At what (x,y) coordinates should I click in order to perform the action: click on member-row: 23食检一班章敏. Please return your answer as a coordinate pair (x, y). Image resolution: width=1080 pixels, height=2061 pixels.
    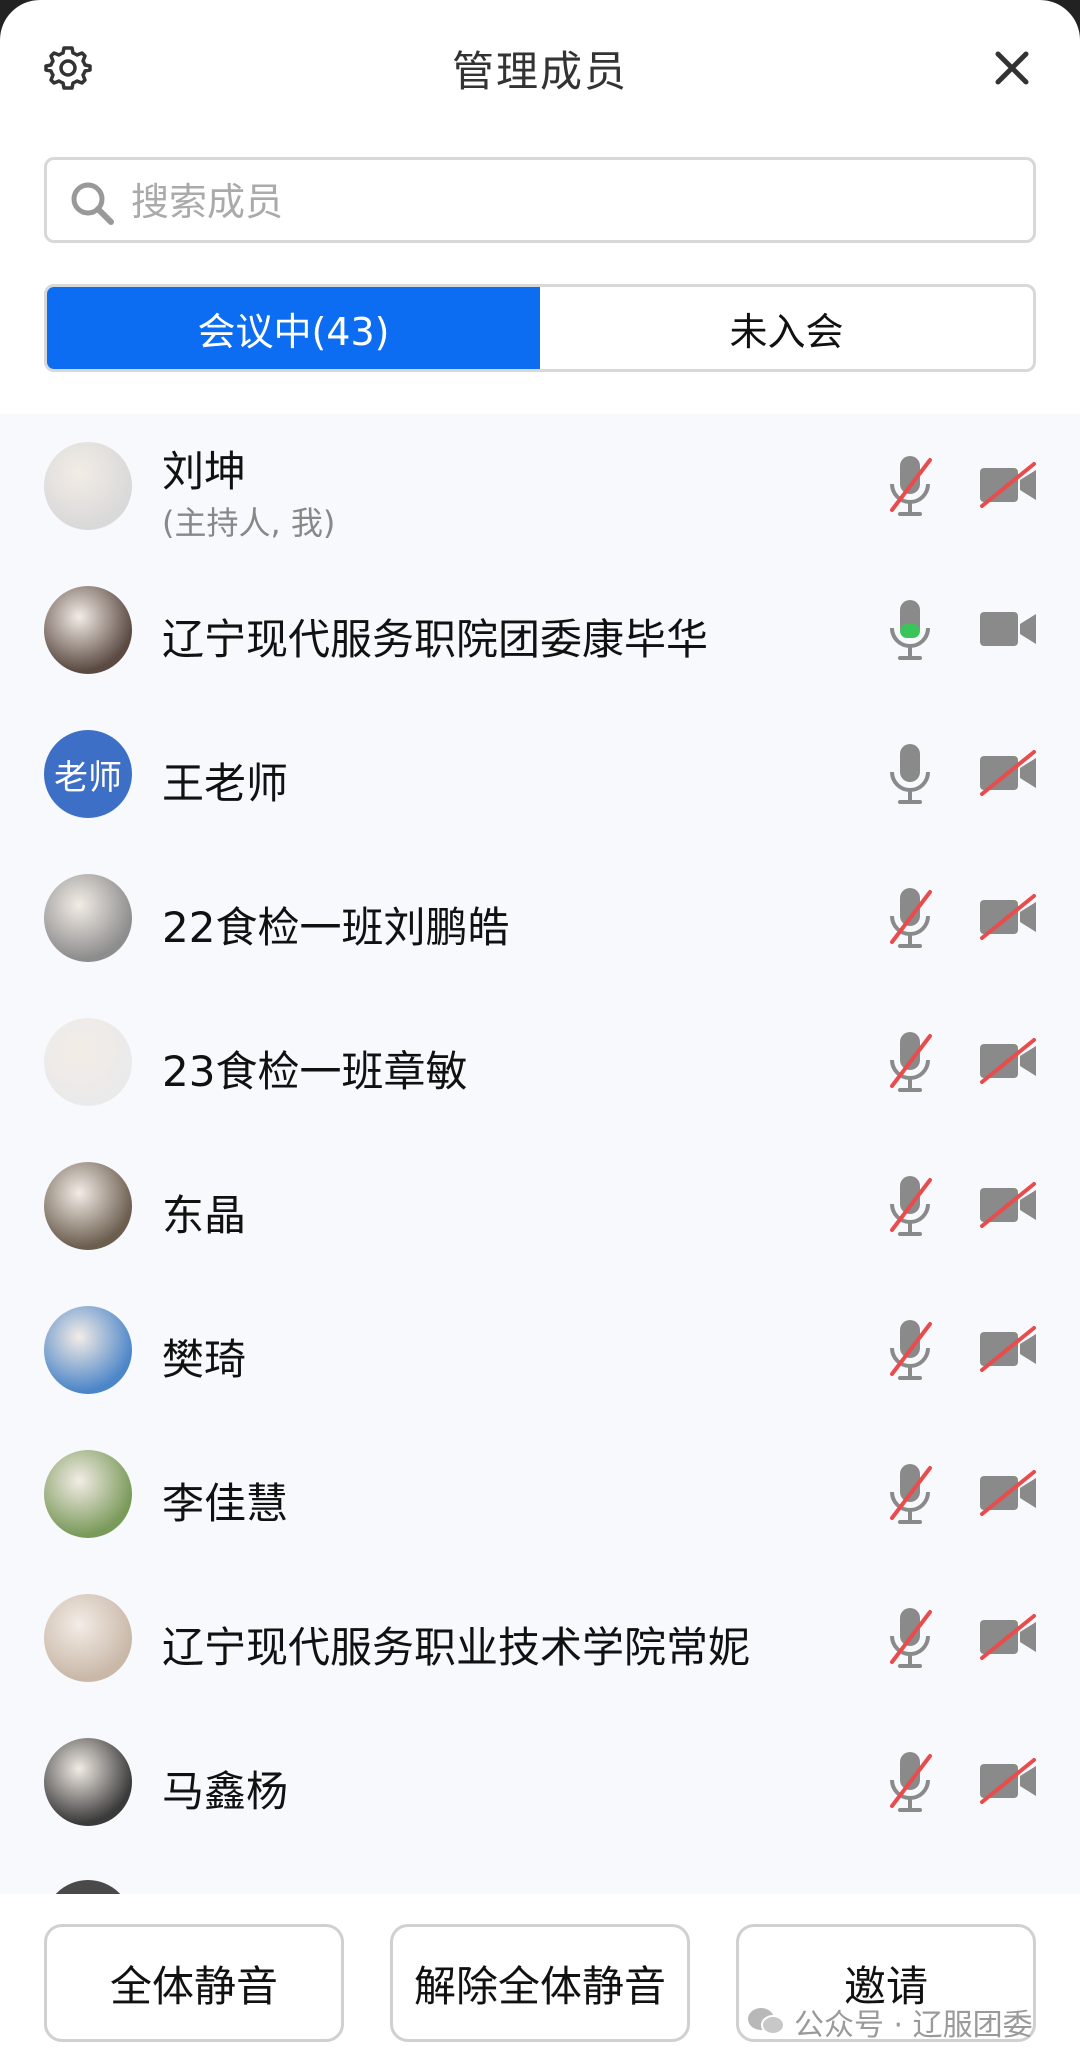
    Looking at the image, I should click on (540, 1062).